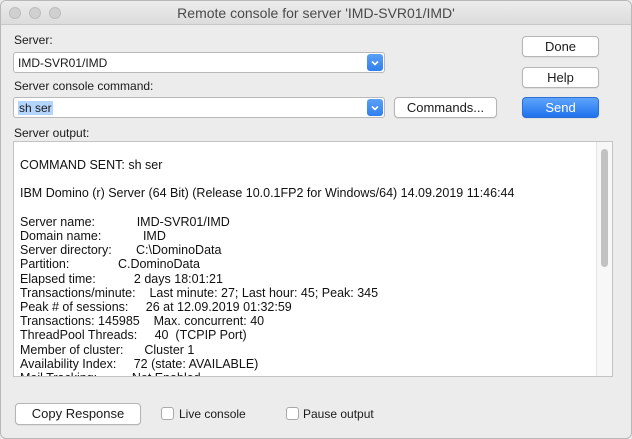 The image size is (632, 439). I want to click on scrollbar-thumb, so click(604, 208).